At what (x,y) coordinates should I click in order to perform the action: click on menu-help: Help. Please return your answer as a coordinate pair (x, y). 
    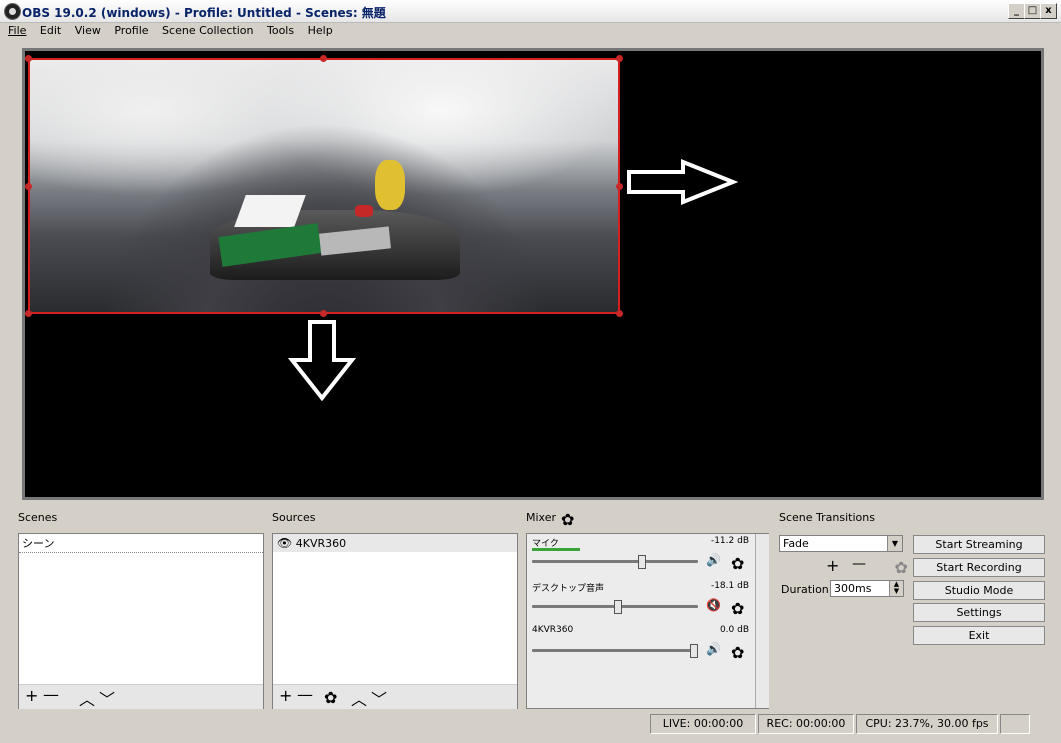
    Looking at the image, I should click on (320, 31).